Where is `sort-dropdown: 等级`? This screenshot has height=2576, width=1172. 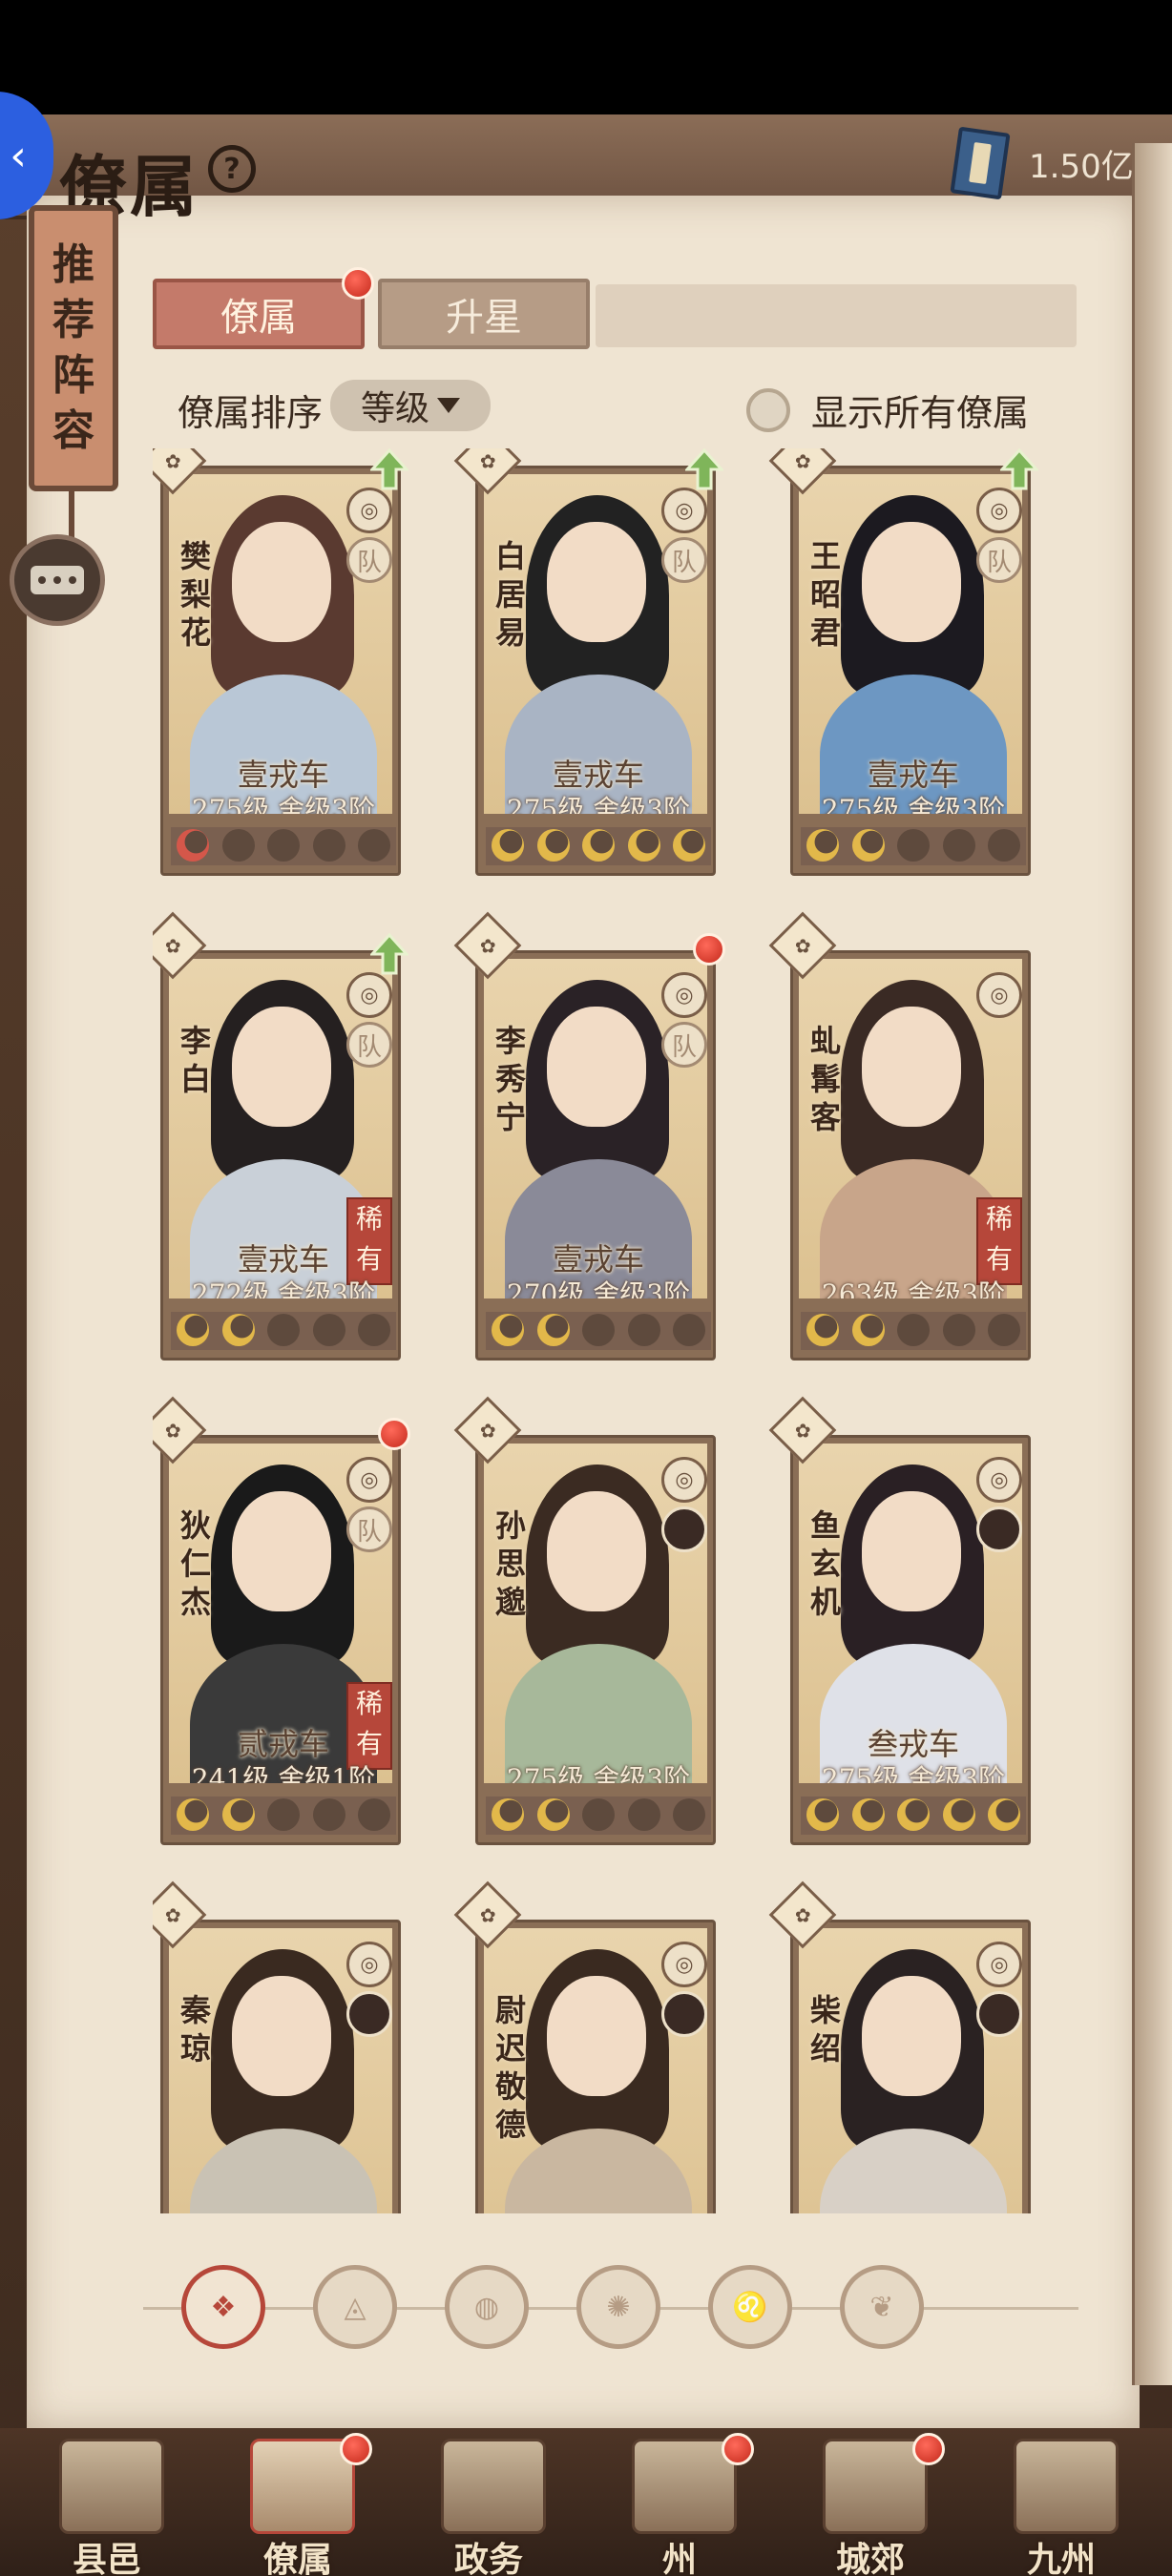 sort-dropdown: 等级 is located at coordinates (410, 405).